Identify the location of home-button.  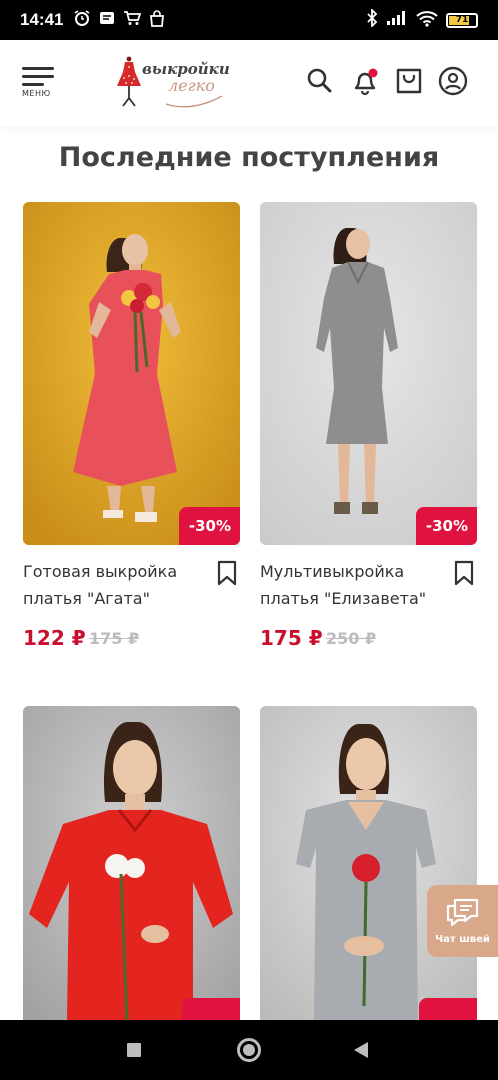
(249, 1050).